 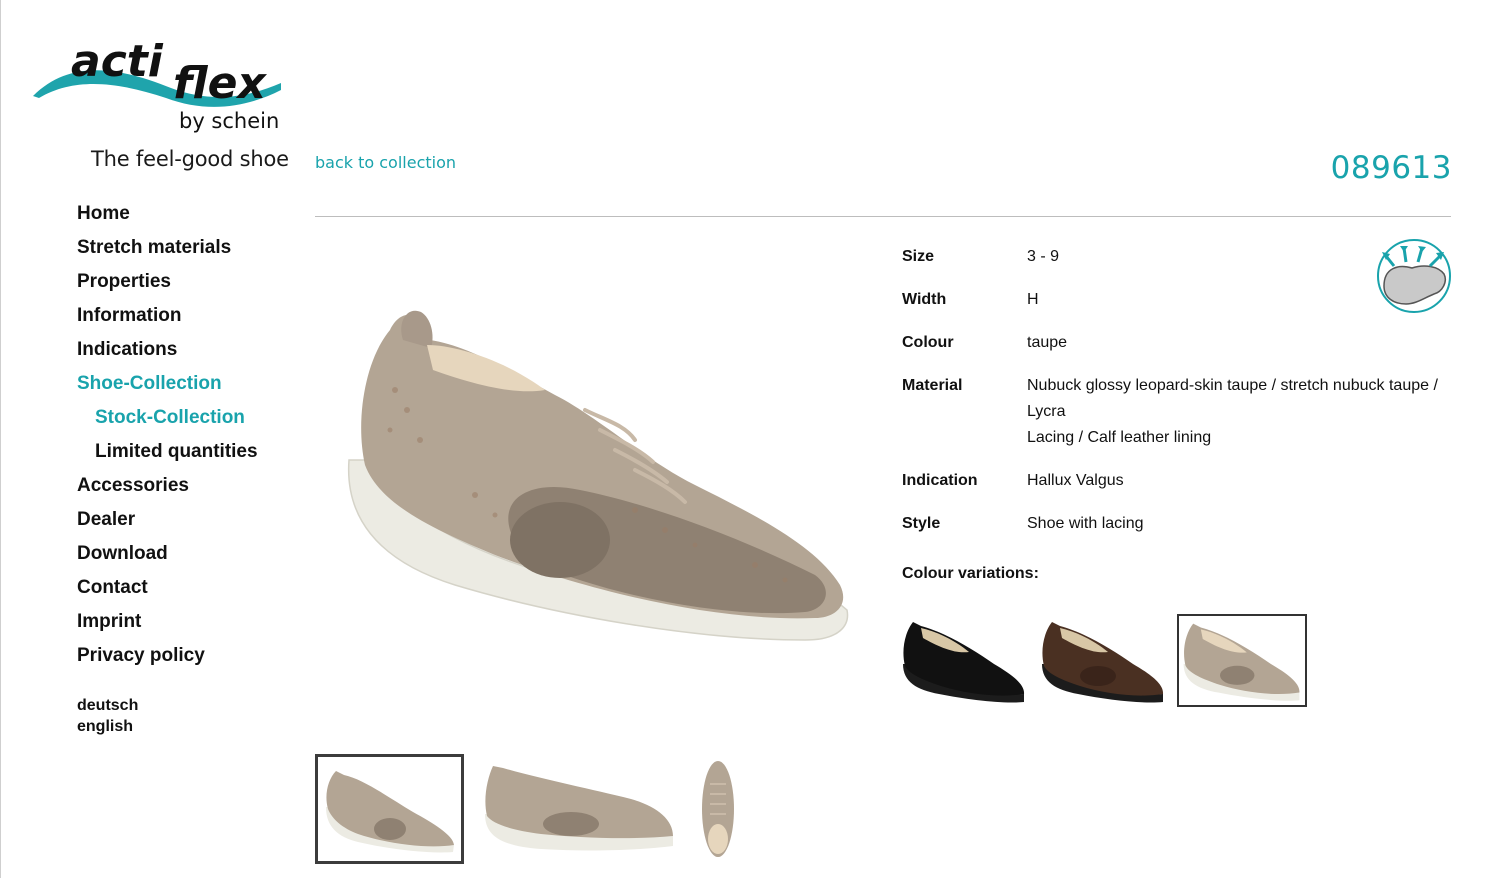 I want to click on nav-item-dealer: Dealer, so click(x=167, y=520).